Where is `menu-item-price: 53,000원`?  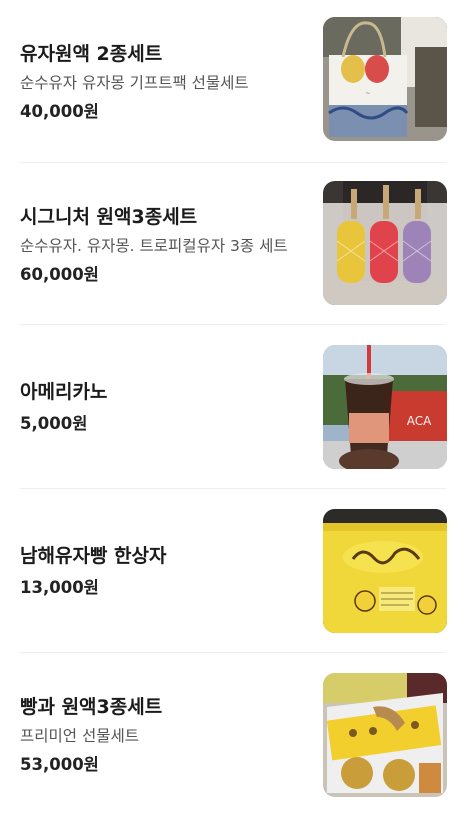 menu-item-price: 53,000원 is located at coordinates (59, 764).